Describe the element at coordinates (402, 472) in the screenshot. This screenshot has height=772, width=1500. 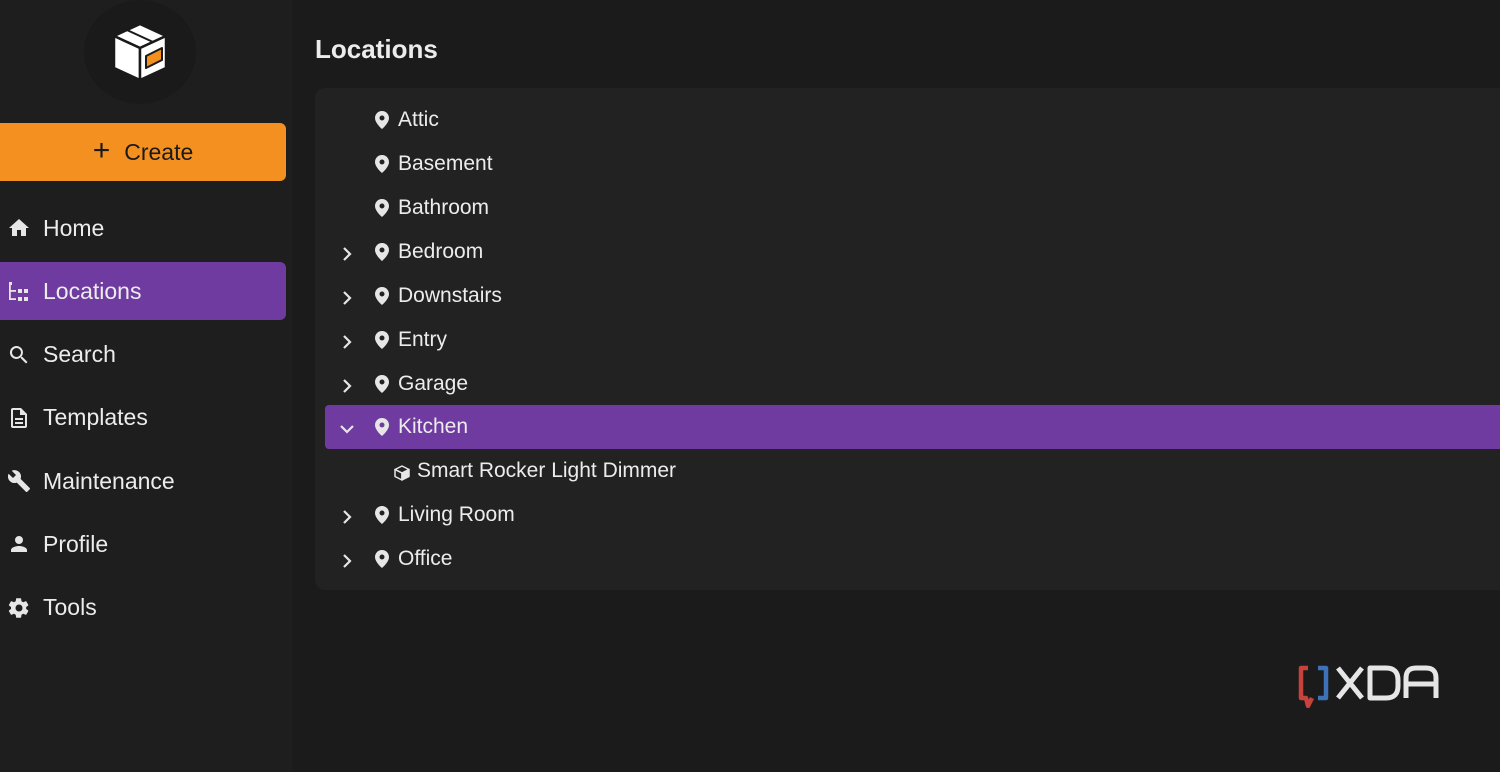
I see `cube-icon` at that location.